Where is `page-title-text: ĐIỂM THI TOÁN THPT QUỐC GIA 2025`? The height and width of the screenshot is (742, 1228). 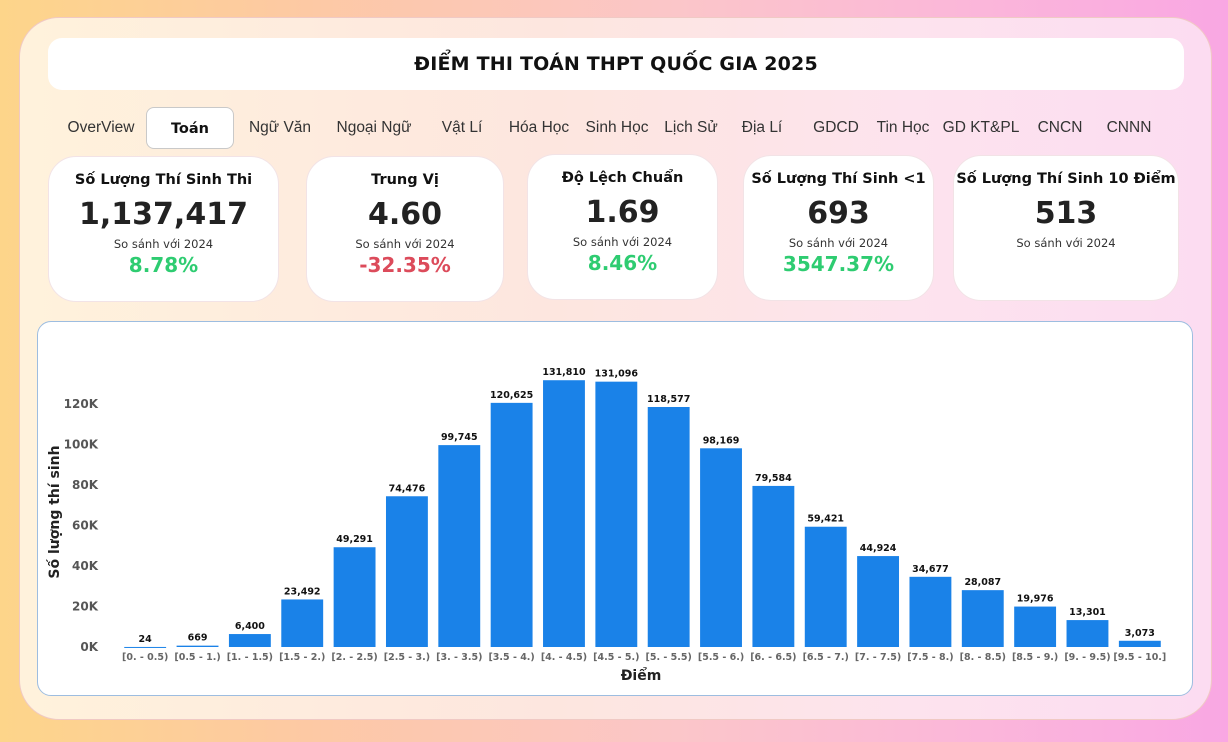 page-title-text: ĐIỂM THI TOÁN THPT QUỐC GIA 2025 is located at coordinates (616, 64).